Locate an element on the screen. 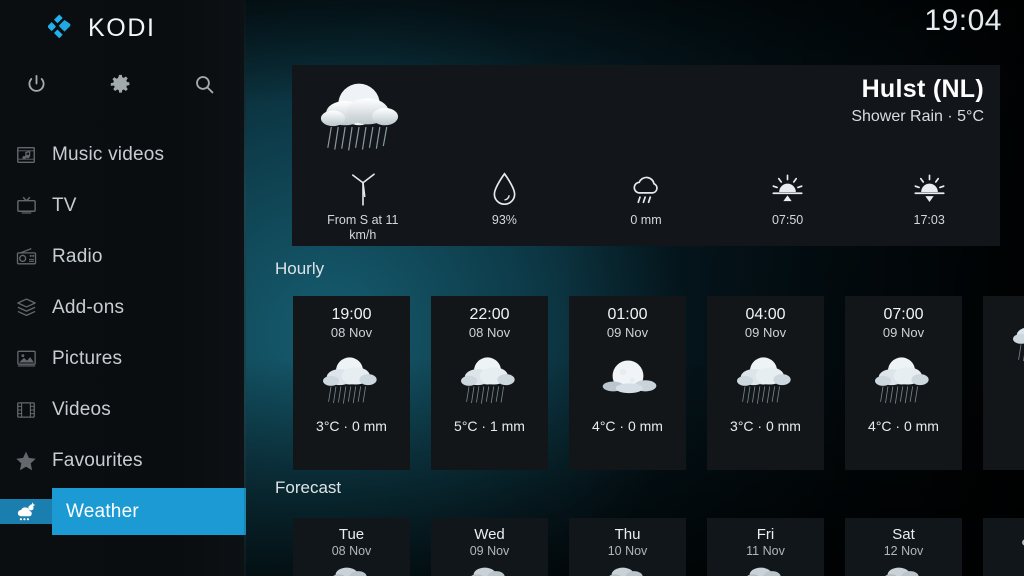  hourly-card: 07:00 09 Nov 4°C · 0 mm is located at coordinates (903, 383).